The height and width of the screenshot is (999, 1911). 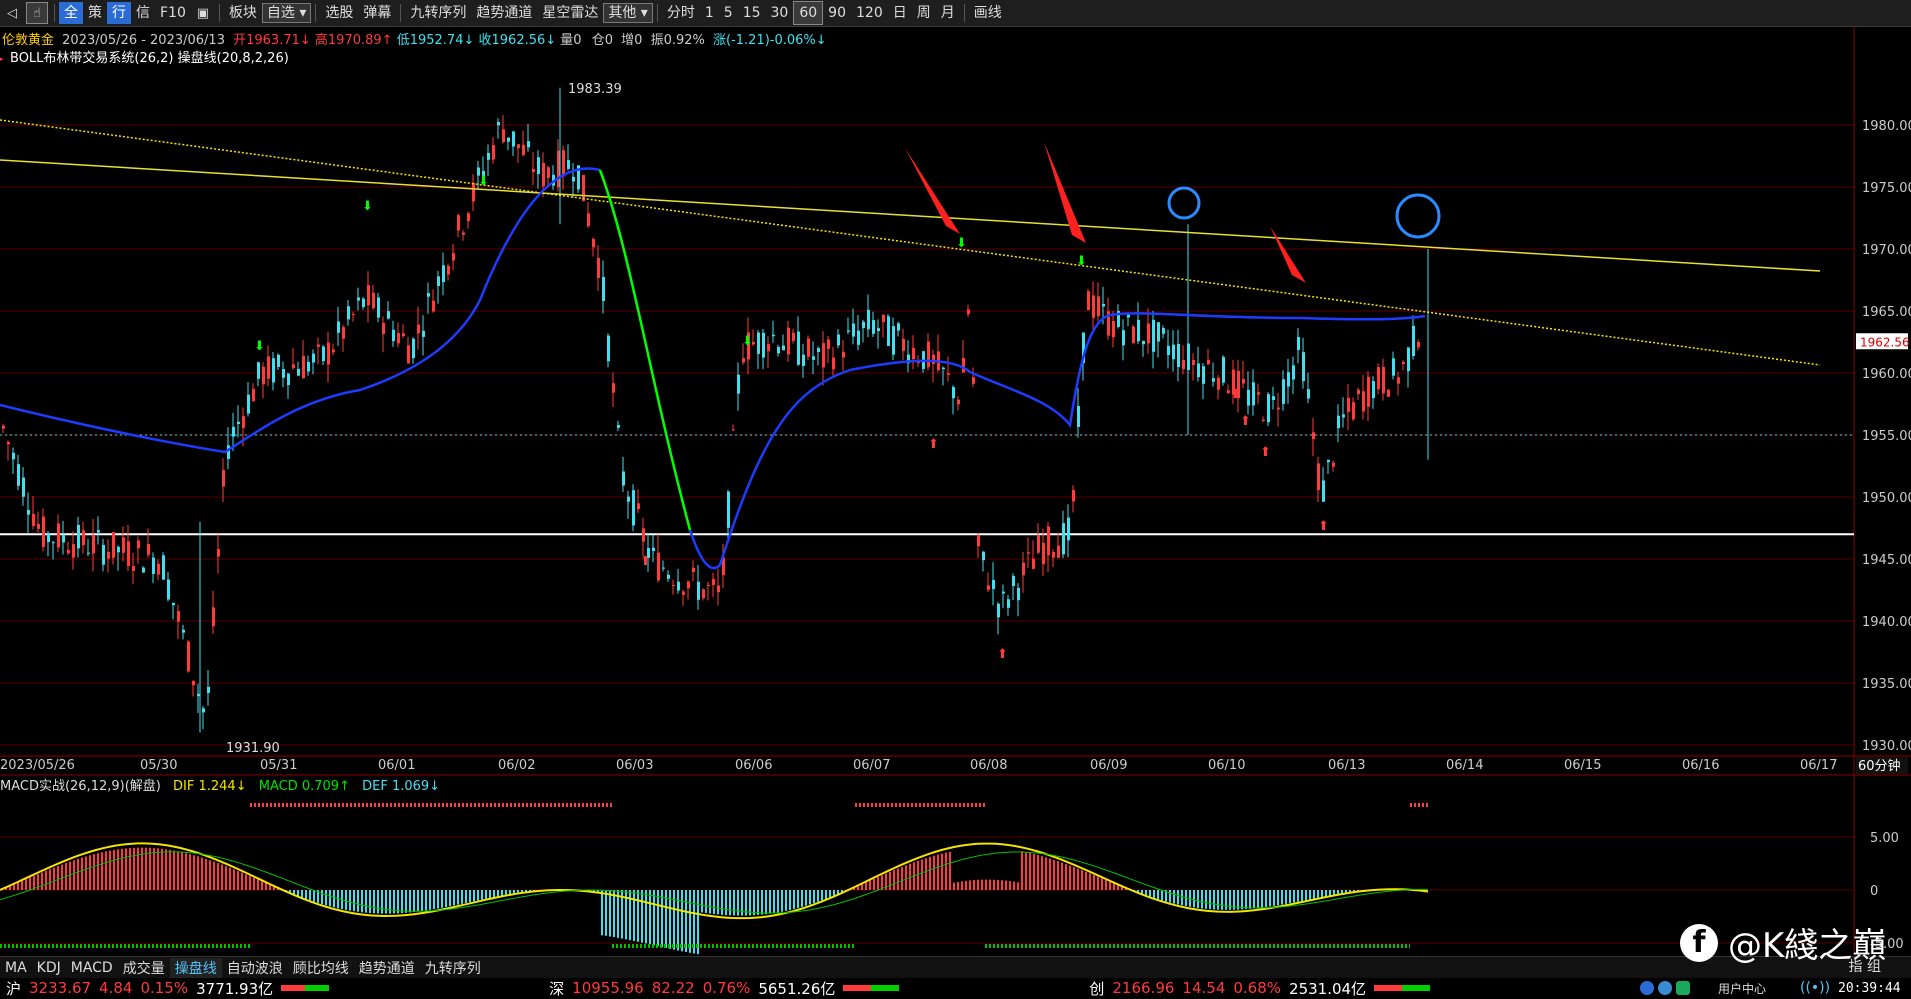 What do you see at coordinates (988, 13) in the screenshot?
I see `btn-draw: 画线` at bounding box center [988, 13].